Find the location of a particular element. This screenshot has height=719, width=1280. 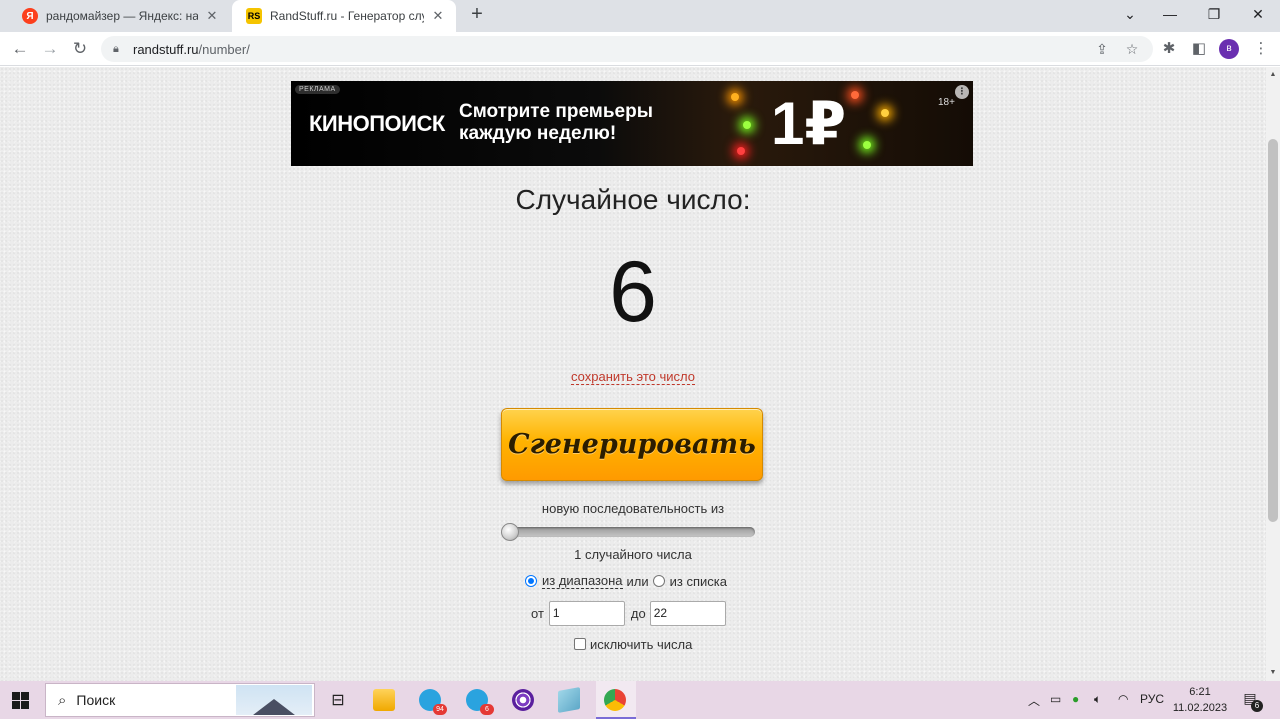

tab-randstuff: RS RandStuff.ru - Генератор случай ✕ is located at coordinates (344, 16).